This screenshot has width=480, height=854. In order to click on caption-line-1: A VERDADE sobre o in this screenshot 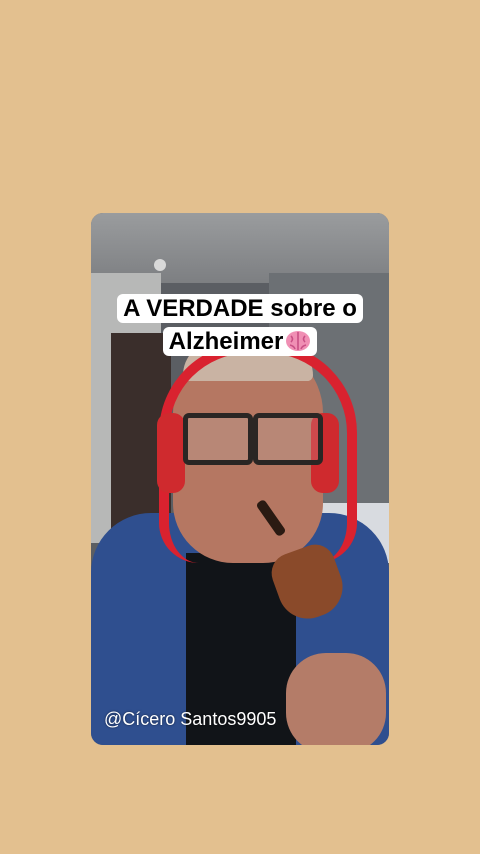, I will do `click(240, 308)`.